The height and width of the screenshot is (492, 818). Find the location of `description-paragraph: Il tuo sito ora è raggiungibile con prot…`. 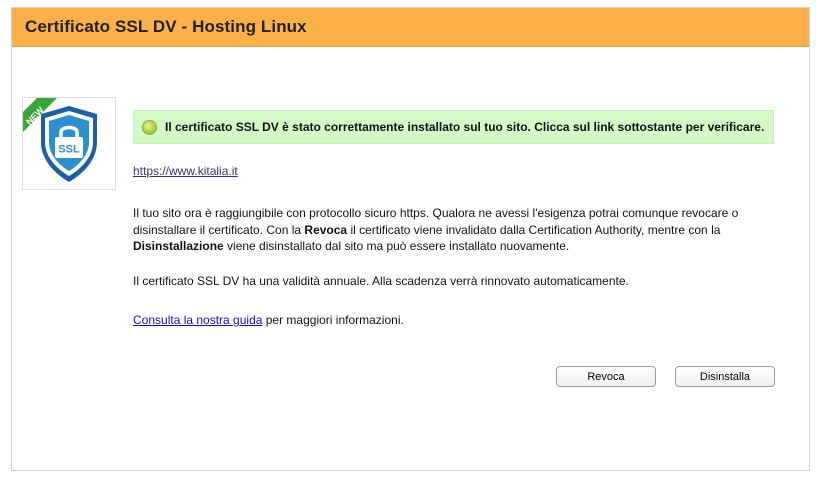

description-paragraph: Il tuo sito ora è raggiungibile con prot… is located at coordinates (453, 230).